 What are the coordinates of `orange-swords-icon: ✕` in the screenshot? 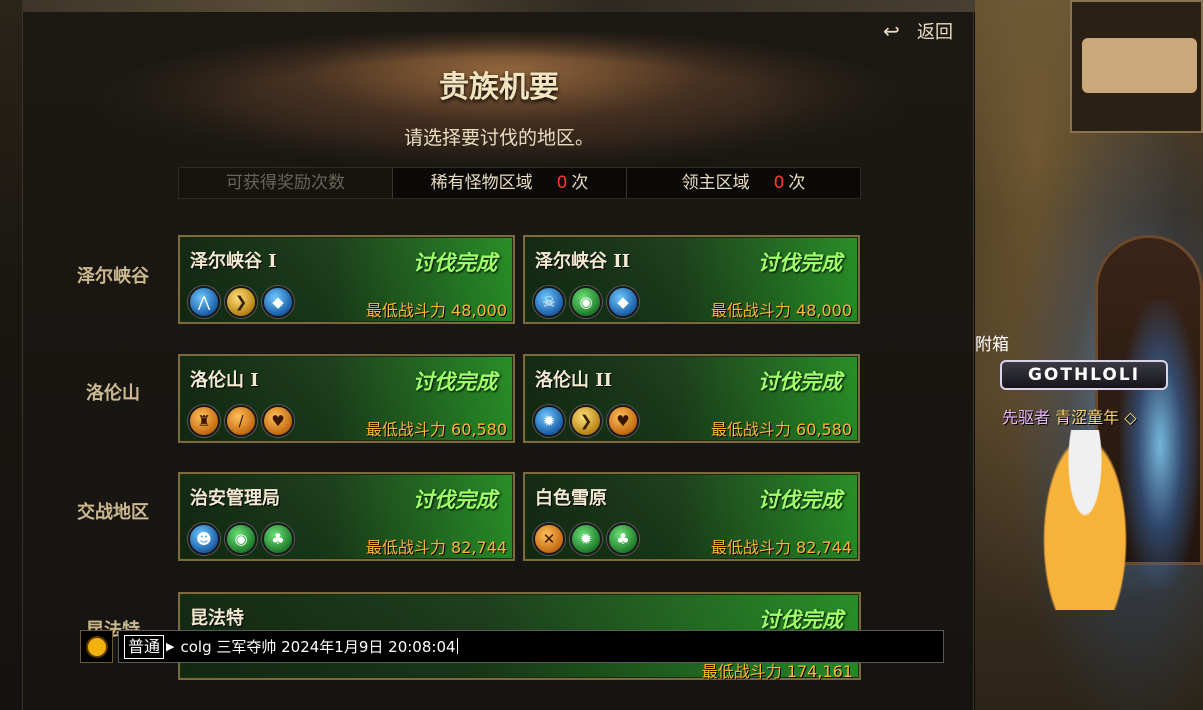 It's located at (549, 539).